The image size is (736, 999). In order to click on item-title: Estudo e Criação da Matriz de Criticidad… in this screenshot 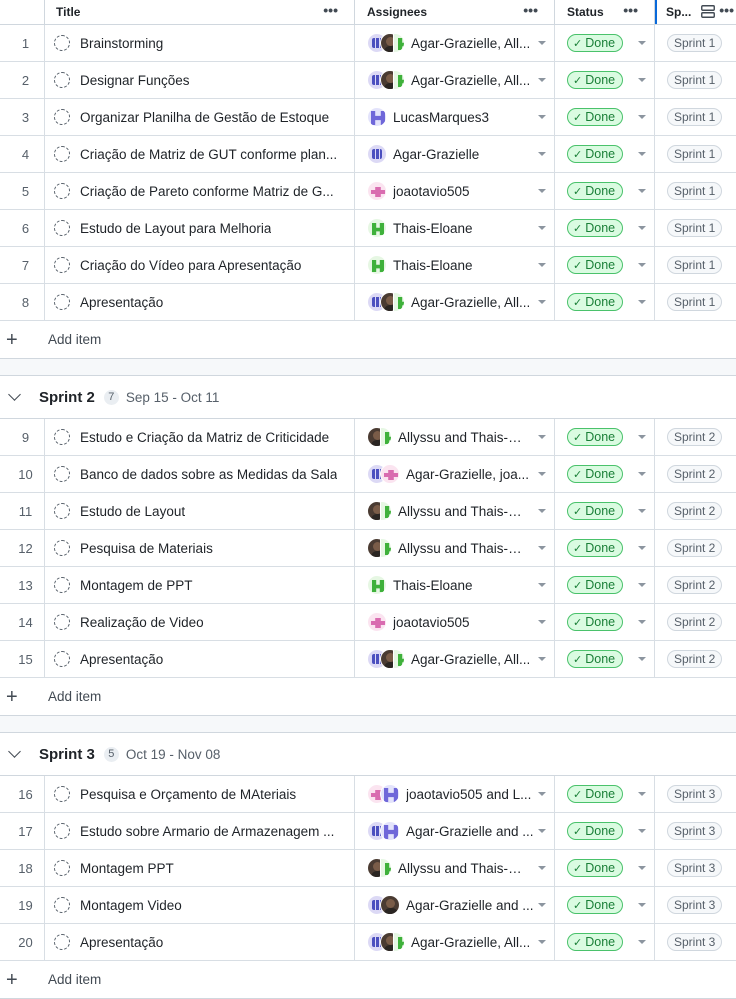, I will do `click(204, 437)`.